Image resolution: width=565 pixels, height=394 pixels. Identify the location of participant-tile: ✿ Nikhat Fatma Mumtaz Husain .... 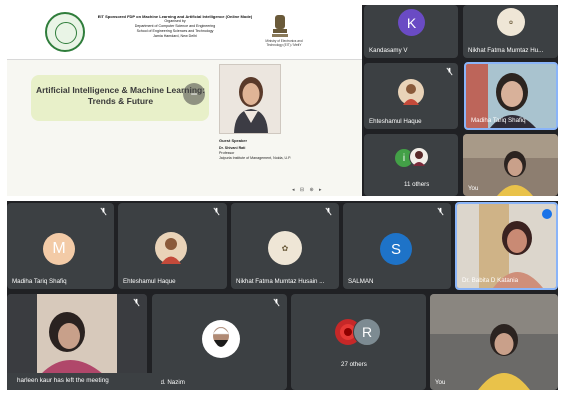
(285, 246).